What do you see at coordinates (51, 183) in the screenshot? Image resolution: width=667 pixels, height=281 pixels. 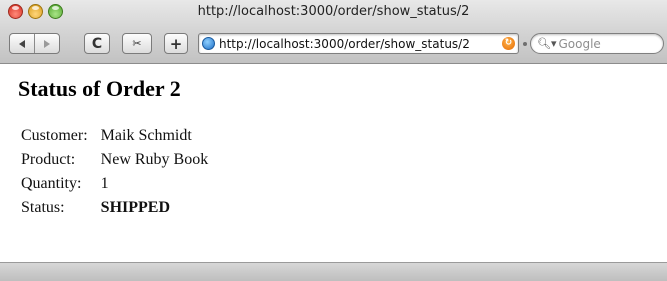 I see `quantity-label: Quantity:` at bounding box center [51, 183].